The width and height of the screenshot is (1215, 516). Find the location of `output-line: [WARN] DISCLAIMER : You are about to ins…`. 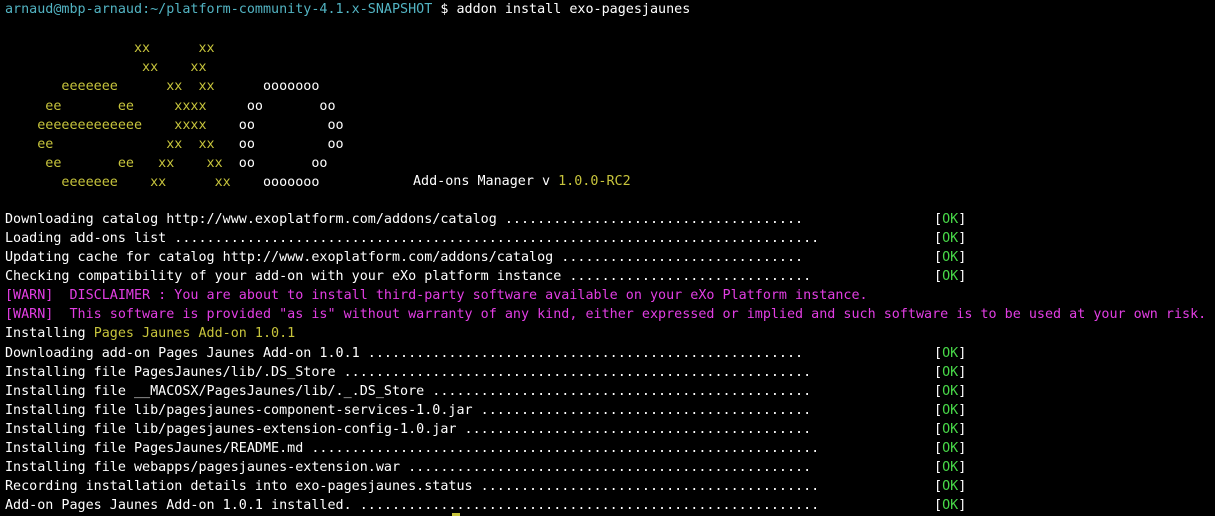

output-line: [WARN] DISCLAIMER : You are about to ins… is located at coordinates (436, 296).